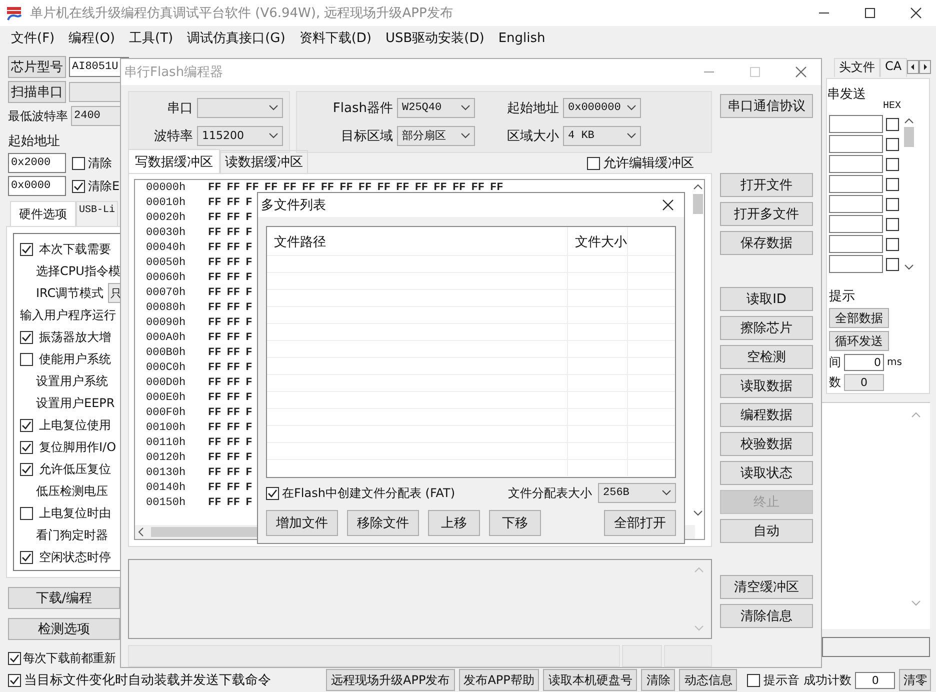 This screenshot has width=936, height=692. Describe the element at coordinates (166, 443) in the screenshot. I see `address-cell-text: 00110h` at that location.